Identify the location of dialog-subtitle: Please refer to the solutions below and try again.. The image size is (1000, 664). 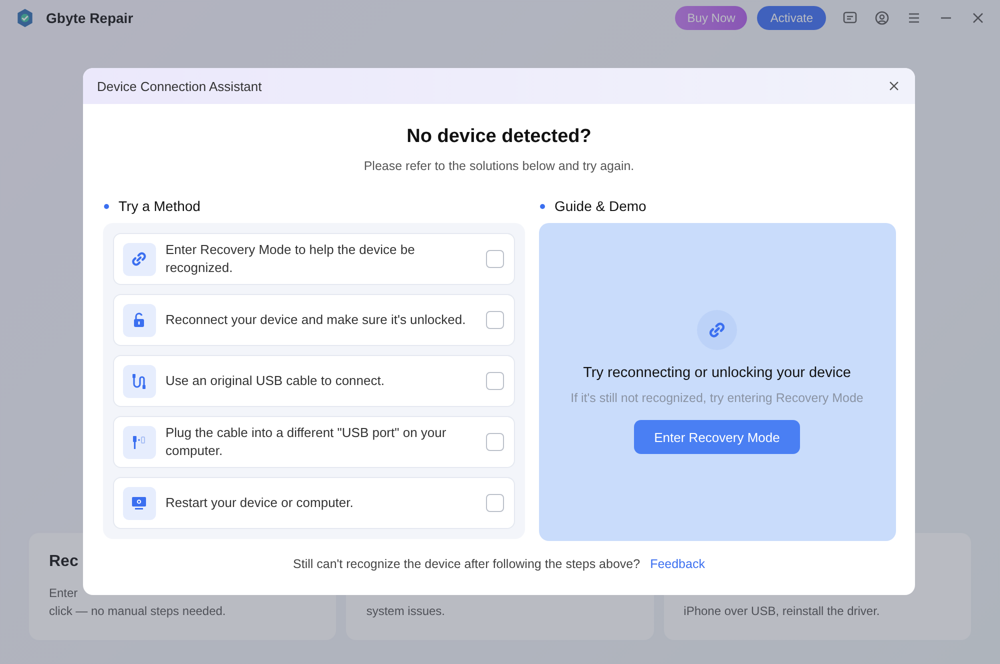
(499, 166).